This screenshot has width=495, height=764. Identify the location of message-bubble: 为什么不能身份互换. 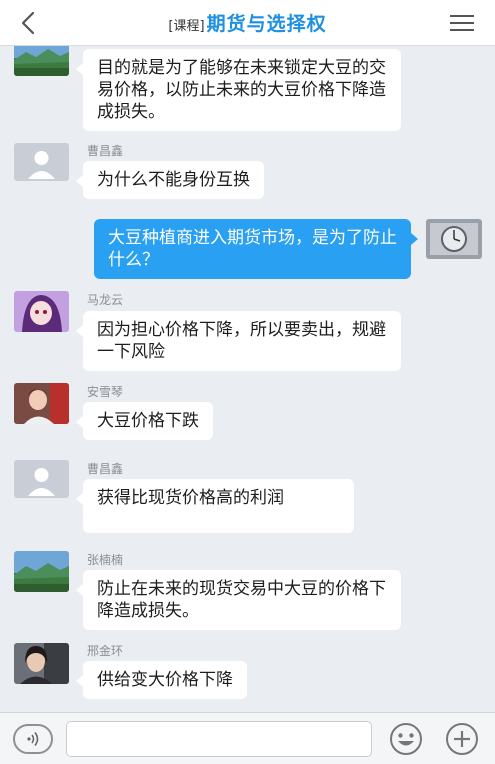
(170, 180).